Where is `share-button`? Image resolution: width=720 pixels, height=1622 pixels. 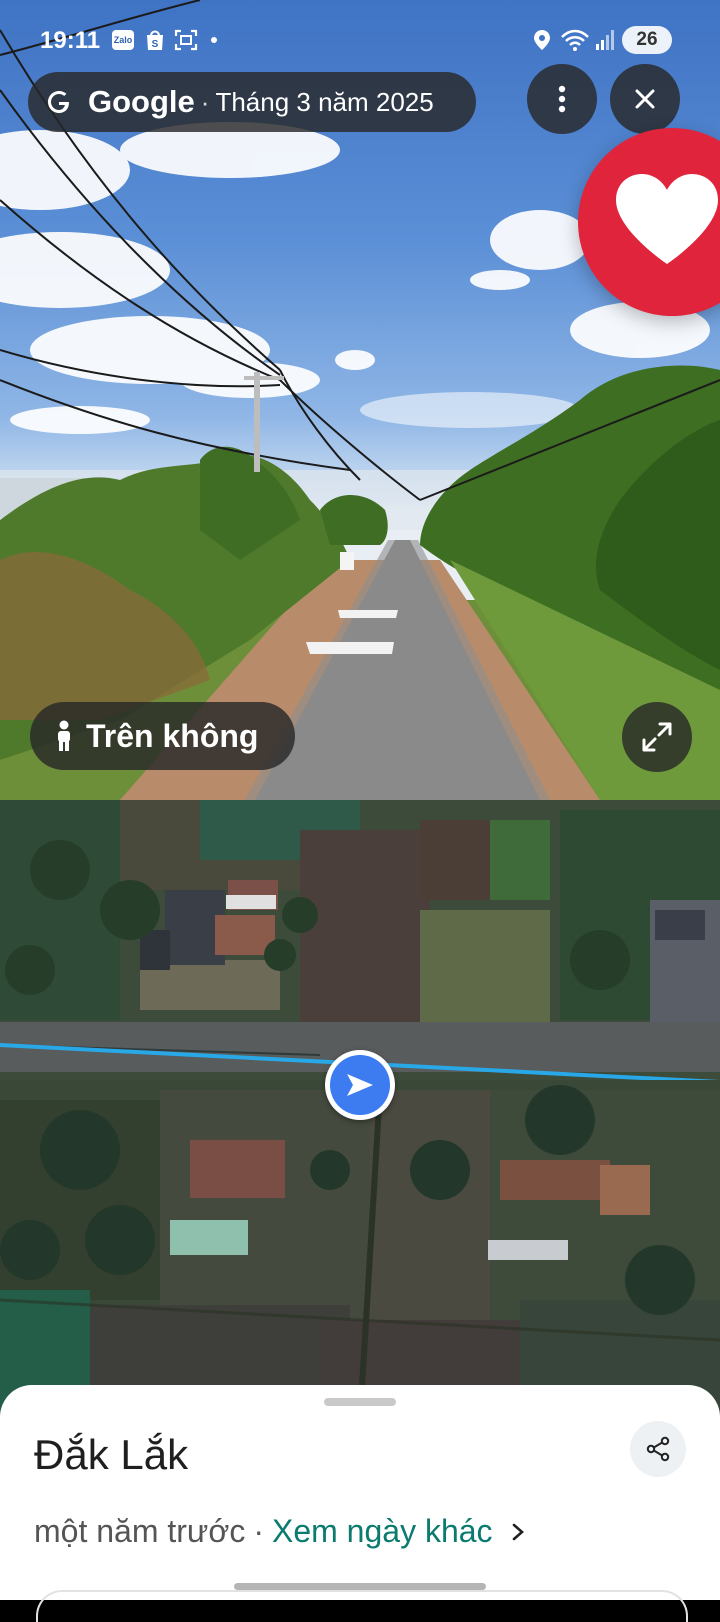 share-button is located at coordinates (658, 1449).